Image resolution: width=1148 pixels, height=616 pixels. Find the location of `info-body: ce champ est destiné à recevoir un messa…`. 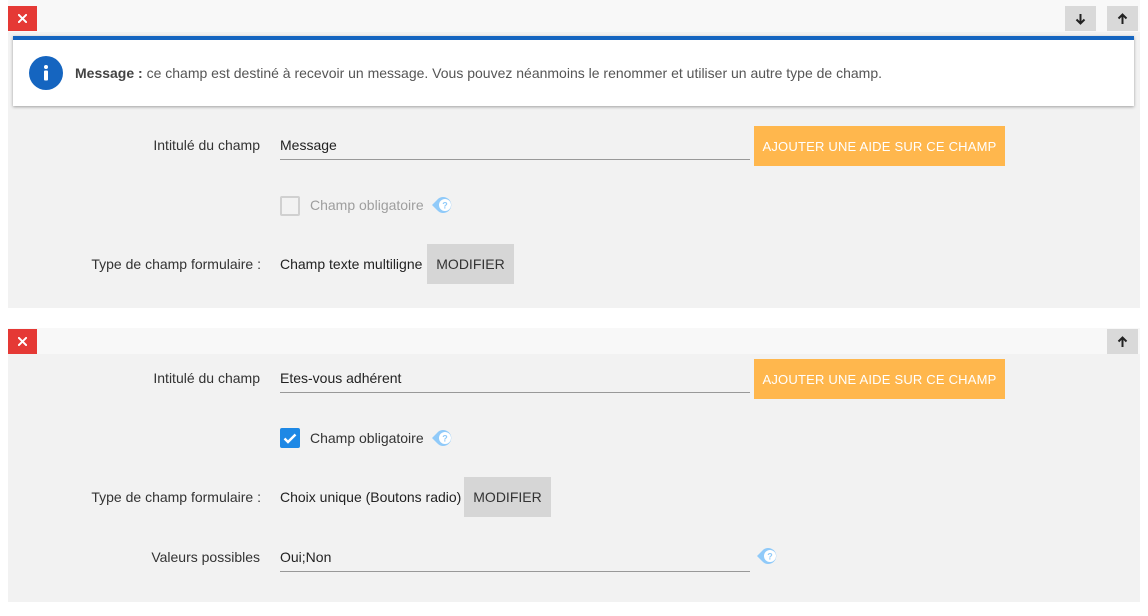

info-body: ce champ est destiné à recevoir un messa… is located at coordinates (514, 73).